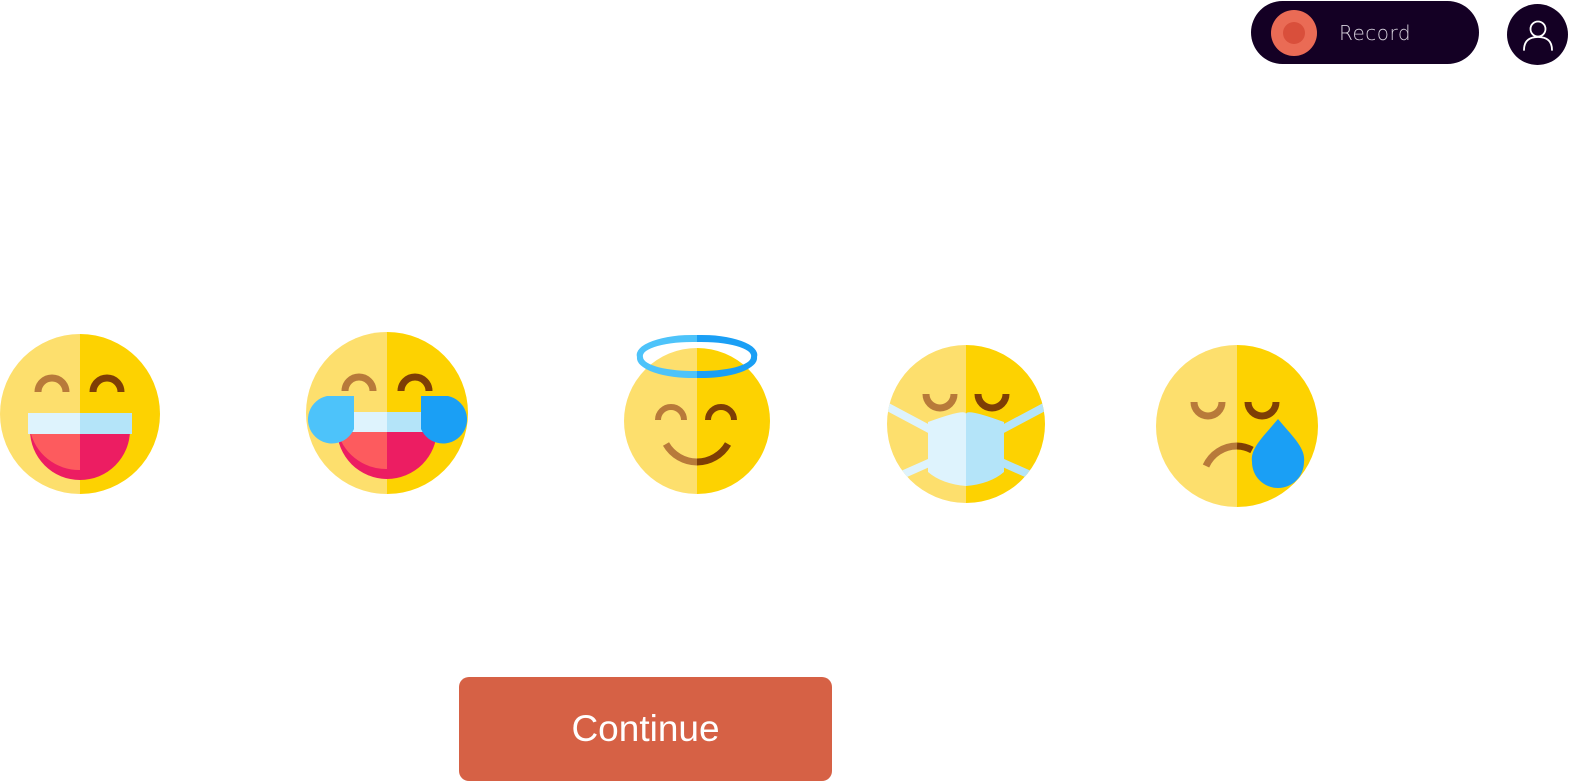 The height and width of the screenshot is (784, 1573). I want to click on halo-smiling-face-icon, so click(697, 413).